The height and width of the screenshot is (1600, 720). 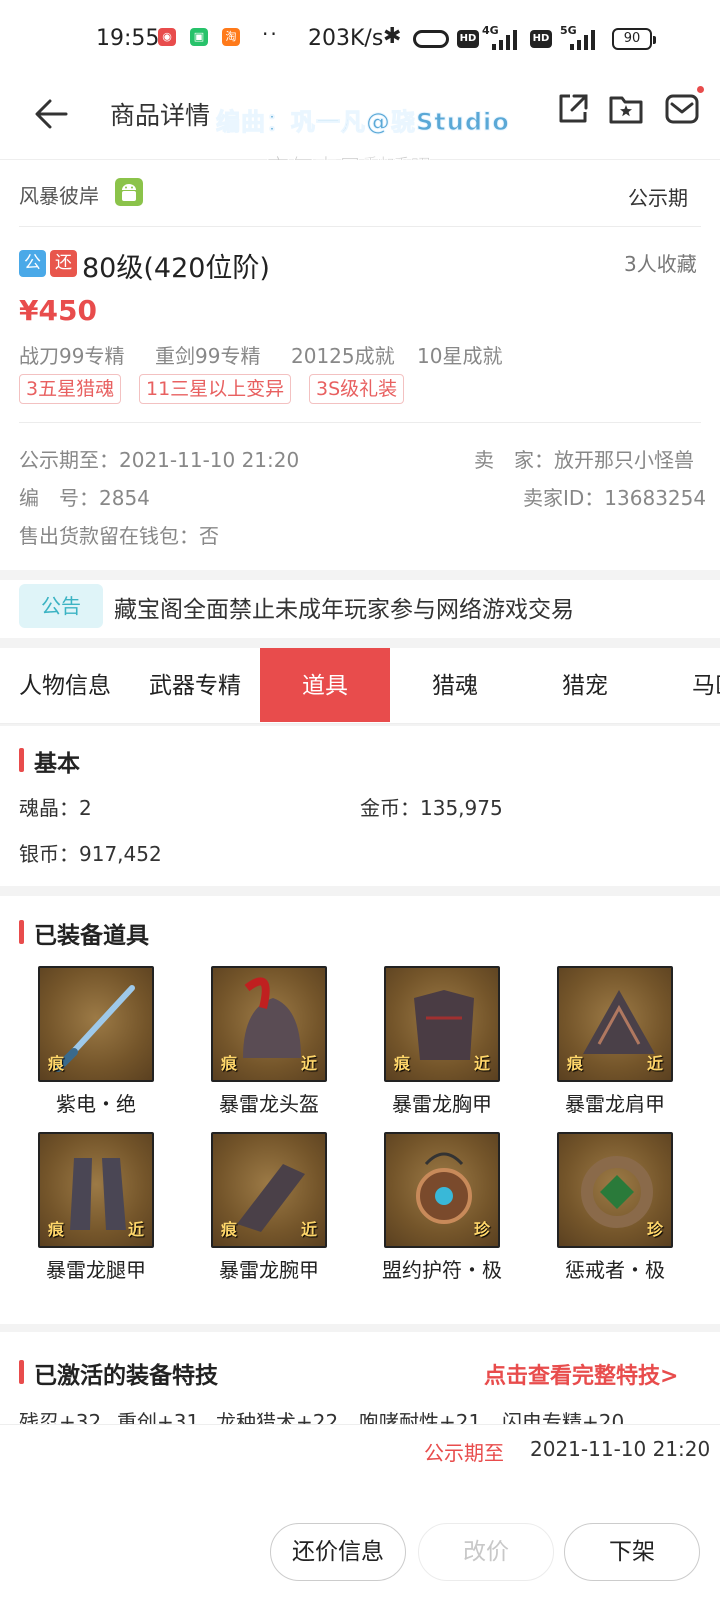 I want to click on tab-items: 道具, so click(x=325, y=685).